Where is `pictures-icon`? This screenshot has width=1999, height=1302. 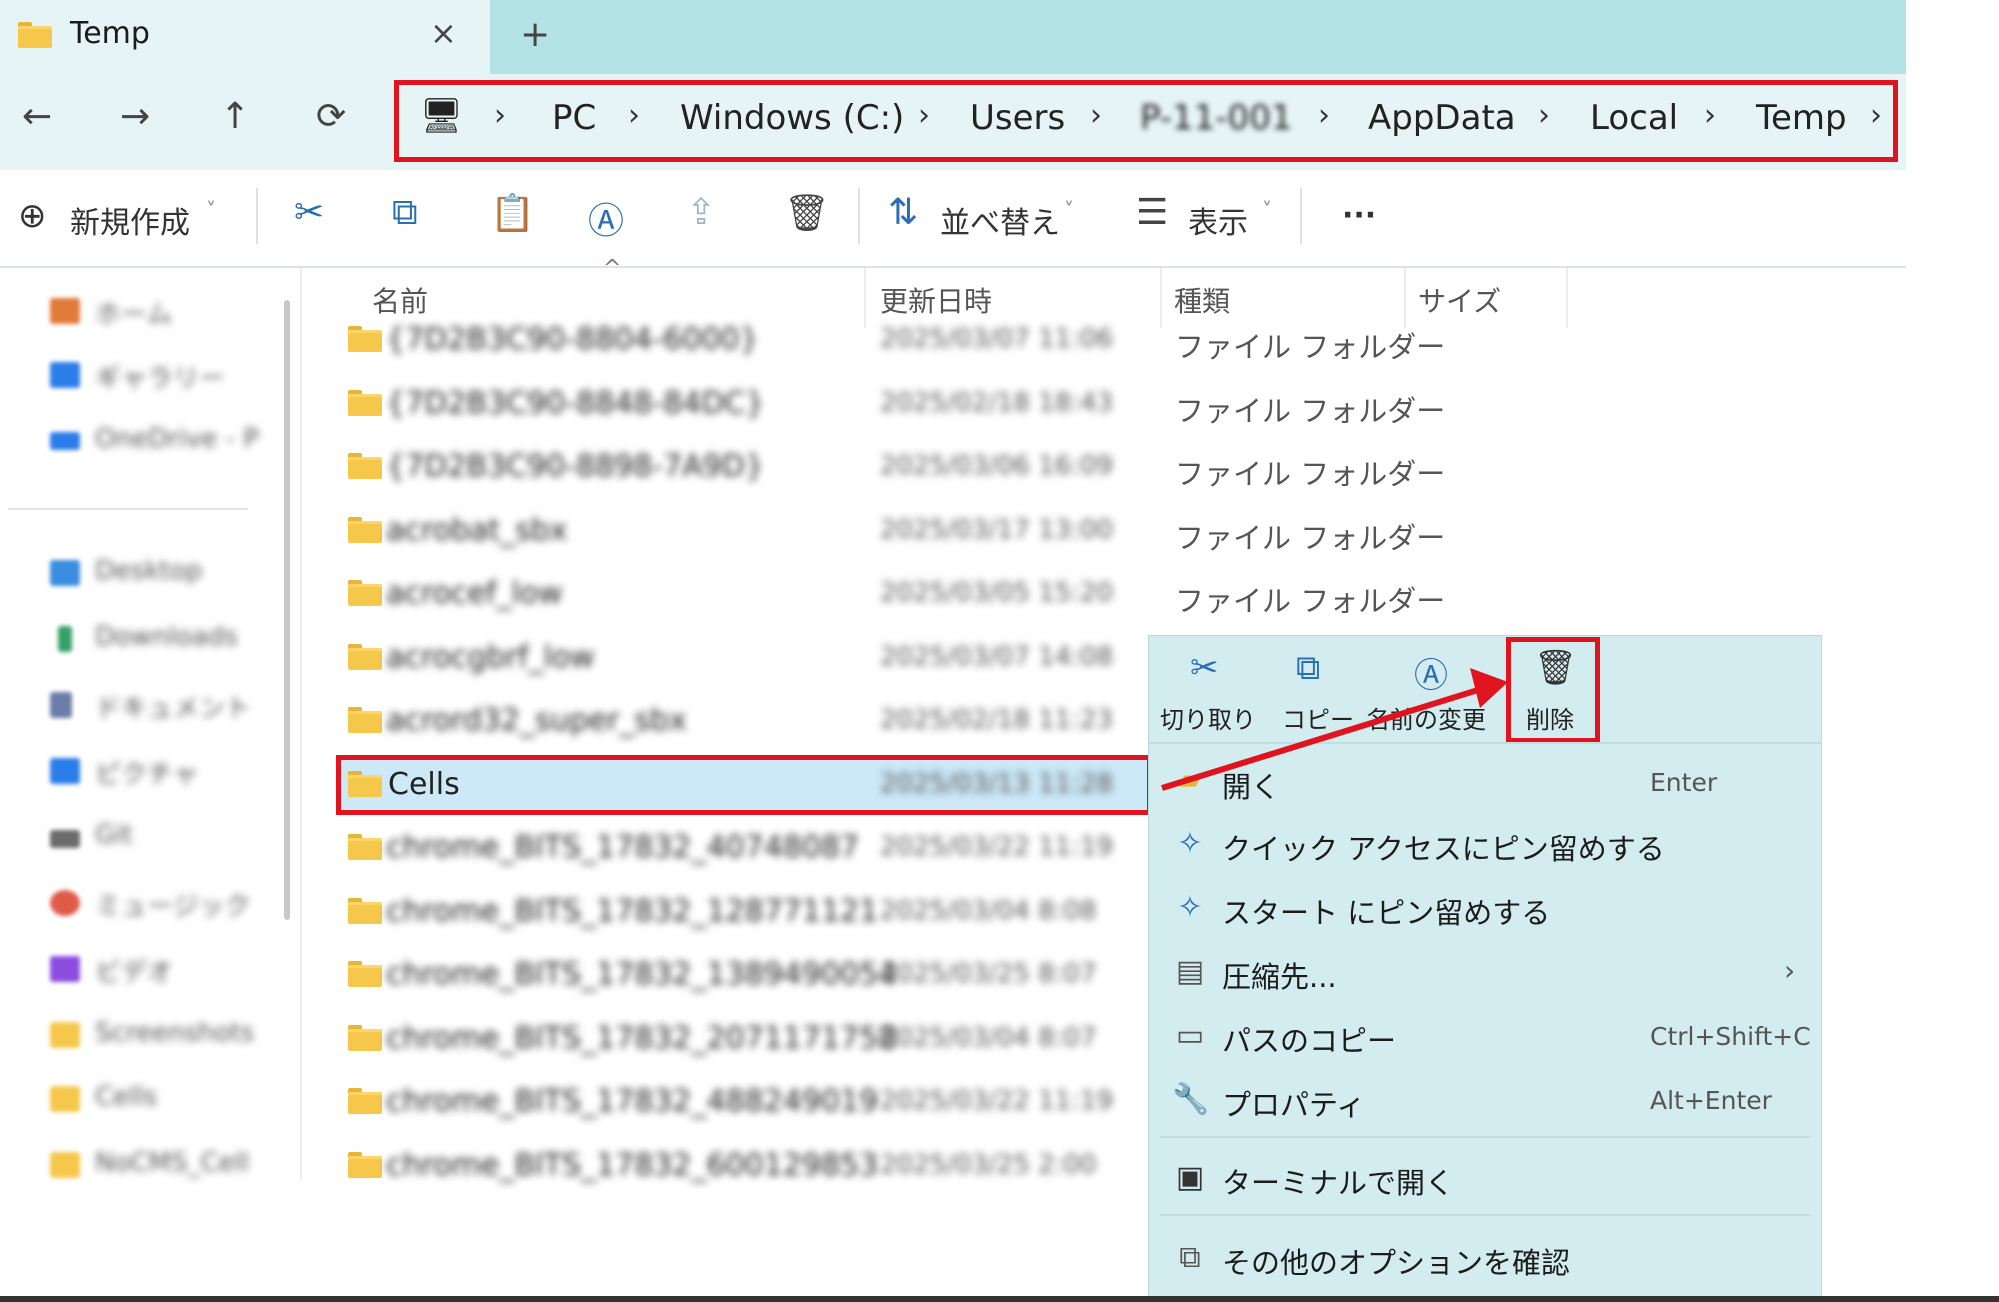
pictures-icon is located at coordinates (65, 771).